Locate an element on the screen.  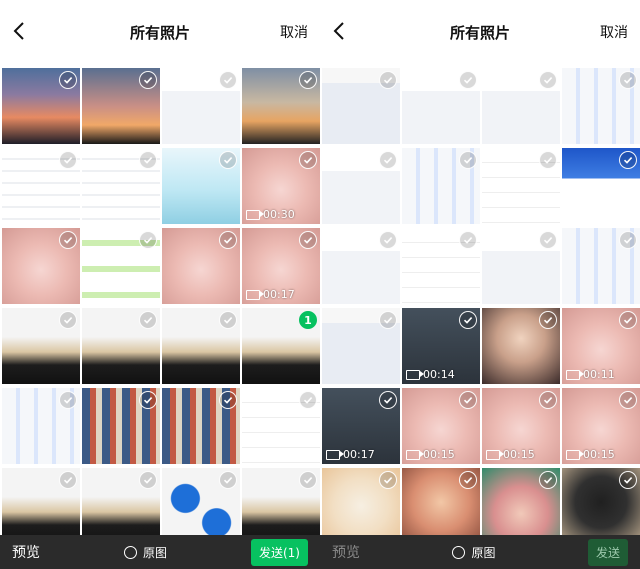
photo-thumbnail: 00:14 is located at coordinates (441, 346).